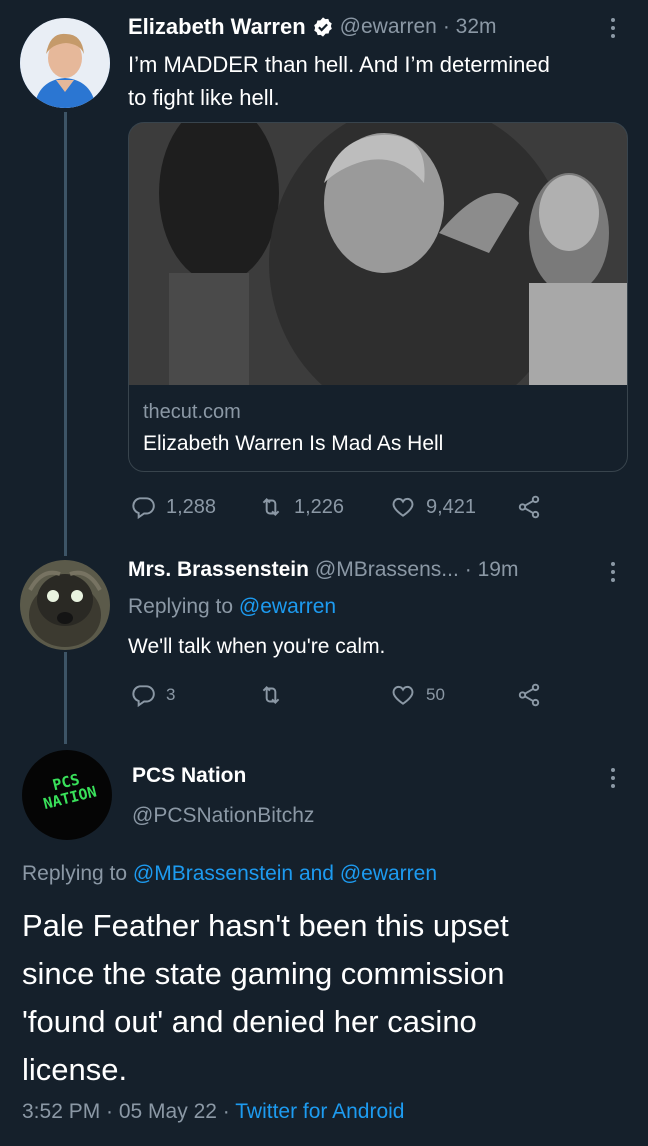 Image resolution: width=648 pixels, height=1146 pixels. Describe the element at coordinates (293, 443) in the screenshot. I see `card-title: Elizabeth Warren Is Mad As Hell` at that location.